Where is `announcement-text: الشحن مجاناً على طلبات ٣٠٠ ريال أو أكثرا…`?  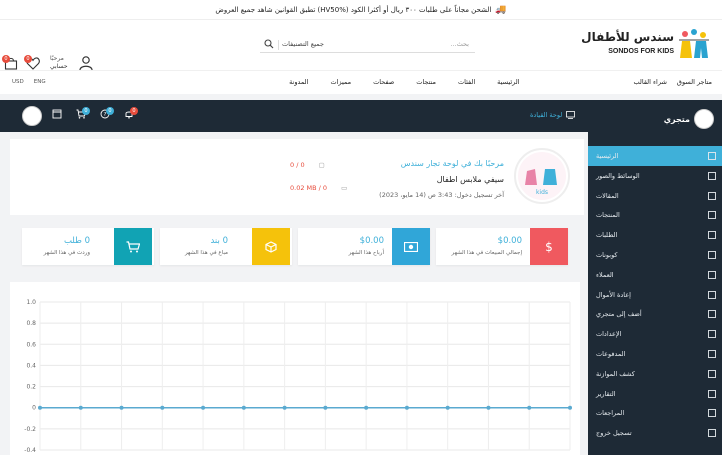
announcement-text: الشحن مجاناً على طلبات ٣٠٠ ريال أو أكثرا… is located at coordinates (353, 10).